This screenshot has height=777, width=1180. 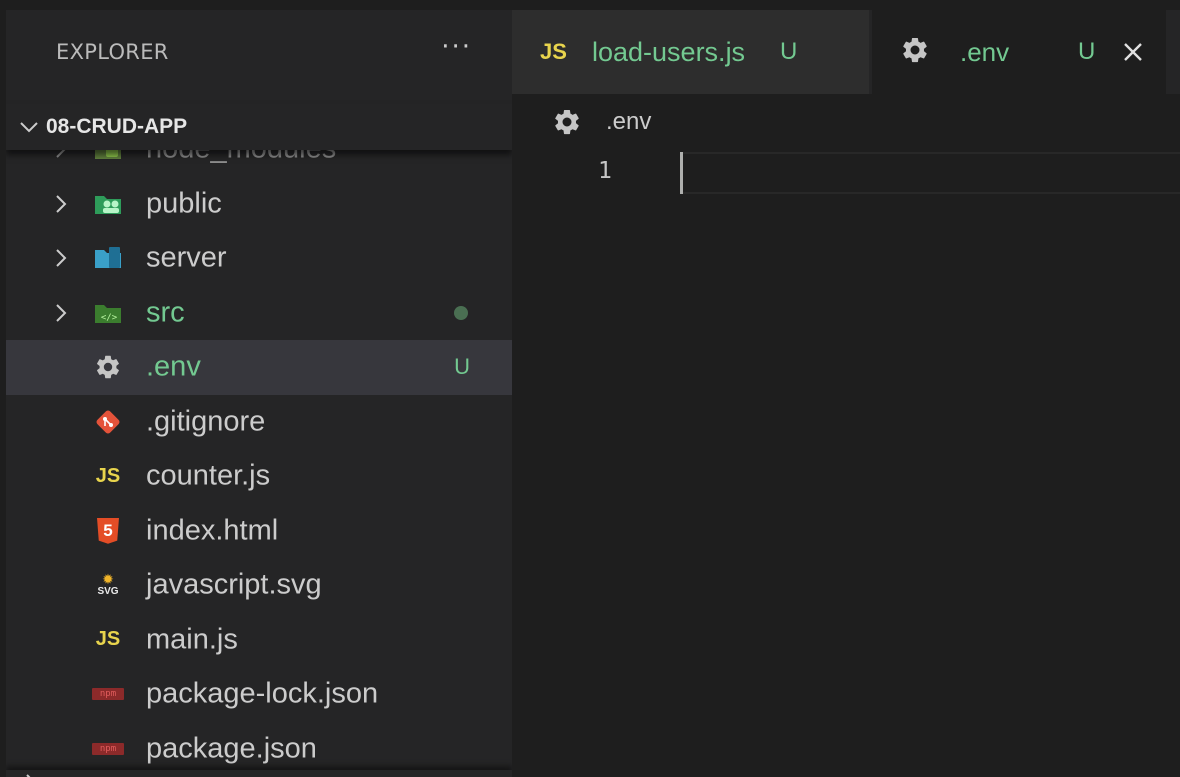 I want to click on tree-item-label: javascript.svg, so click(x=234, y=584).